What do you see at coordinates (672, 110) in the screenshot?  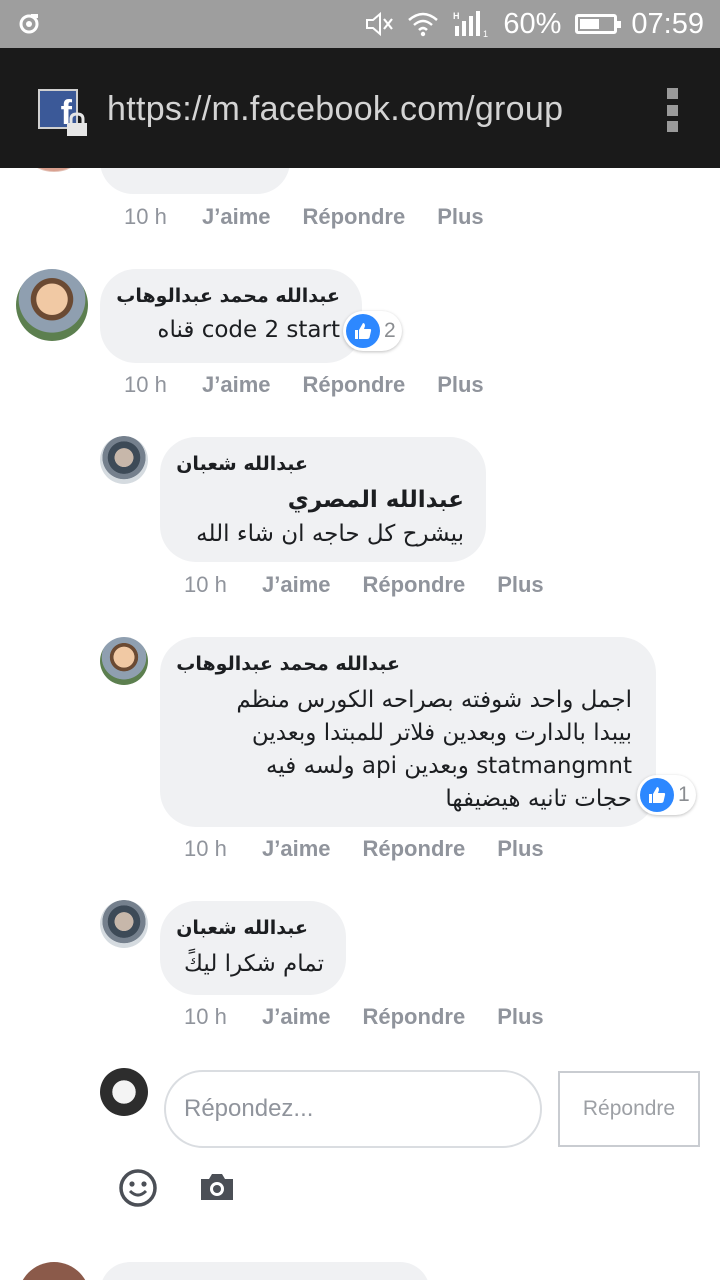 I see `overflow-menu-icon` at bounding box center [672, 110].